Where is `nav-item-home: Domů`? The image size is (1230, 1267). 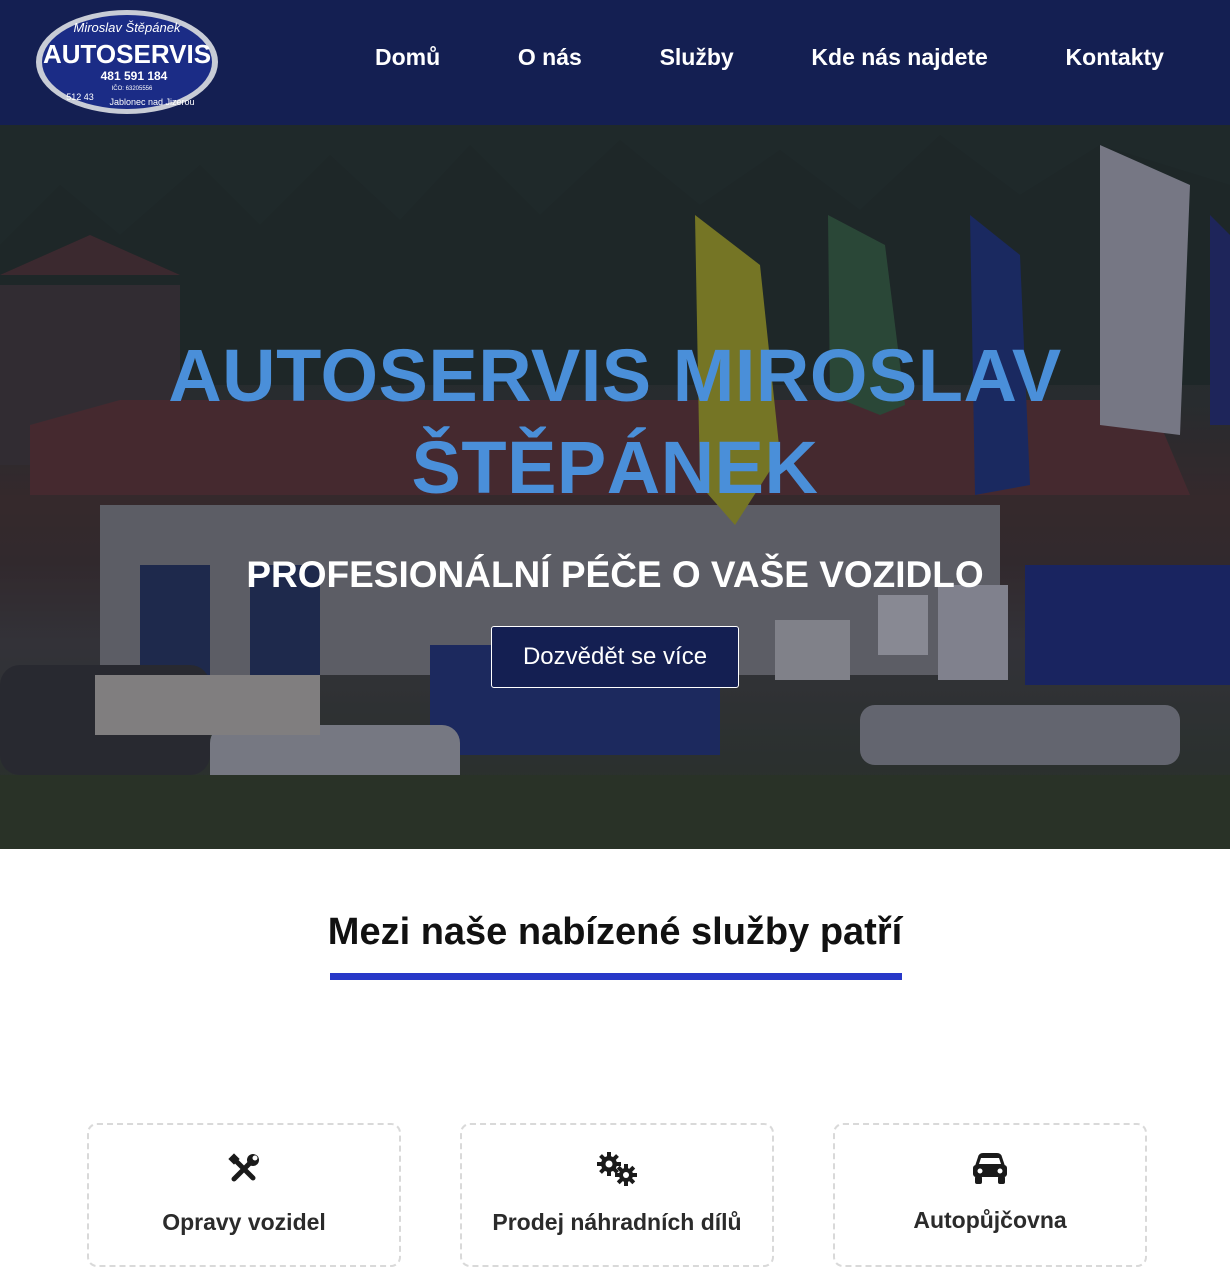 nav-item-home: Domů is located at coordinates (407, 57).